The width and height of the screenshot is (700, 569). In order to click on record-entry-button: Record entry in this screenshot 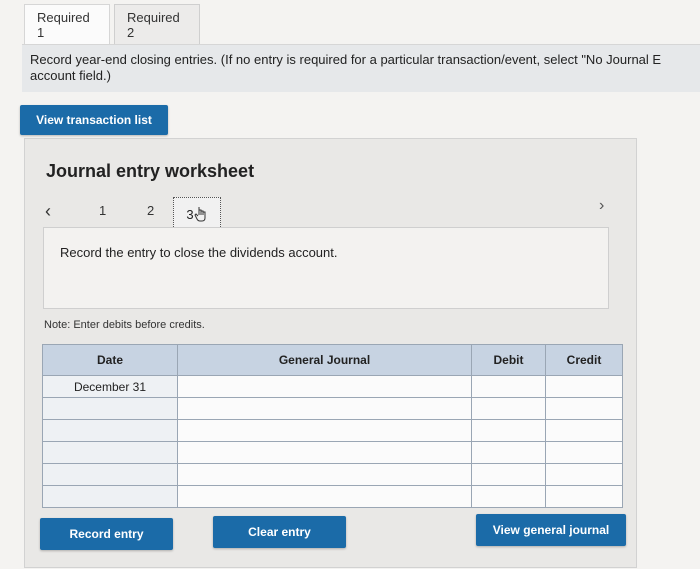, I will do `click(106, 534)`.